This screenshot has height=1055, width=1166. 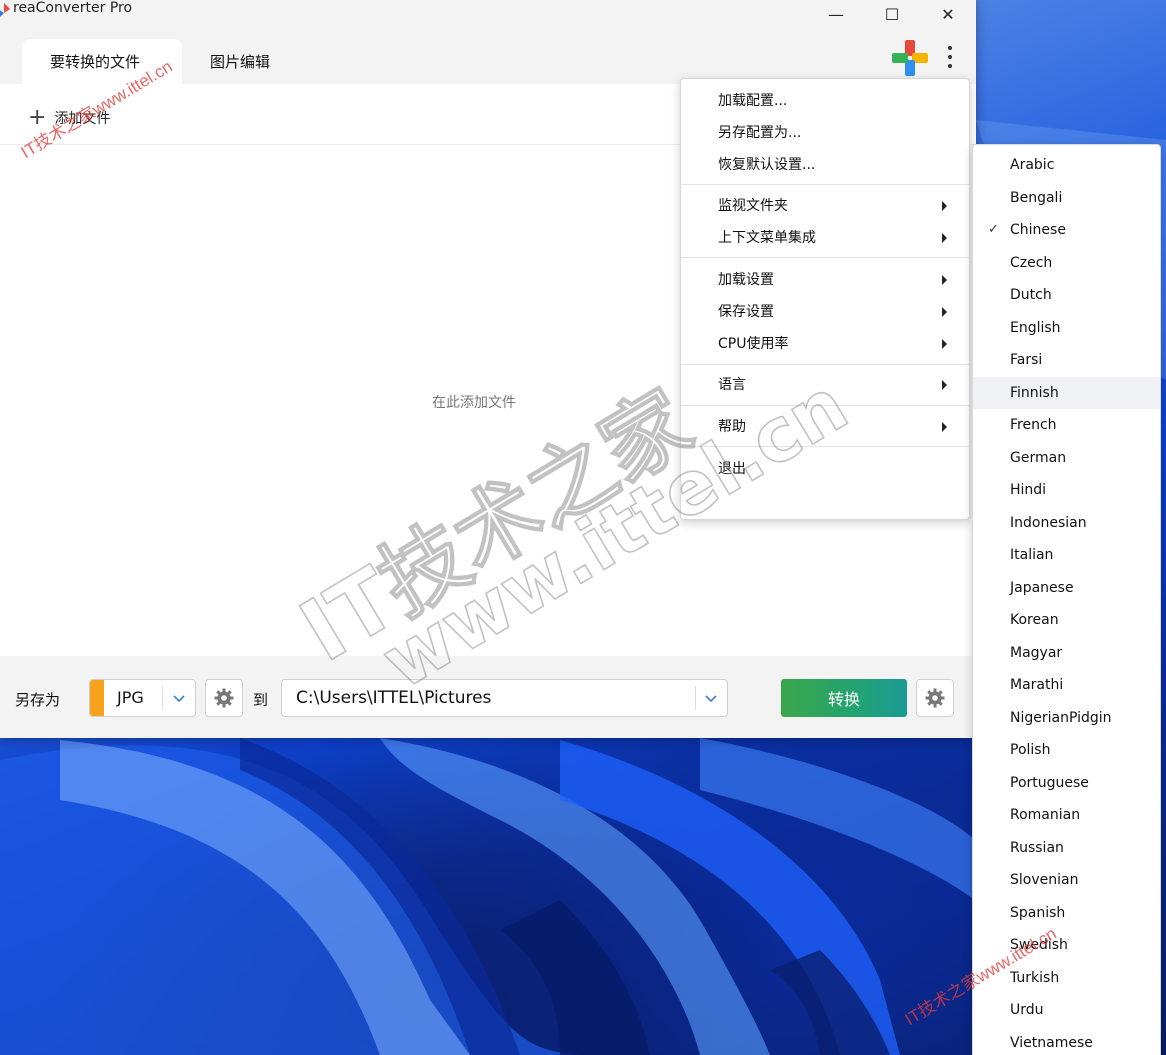 I want to click on output-path-value: C:\Users\ITTEL\Pictures, so click(x=394, y=698).